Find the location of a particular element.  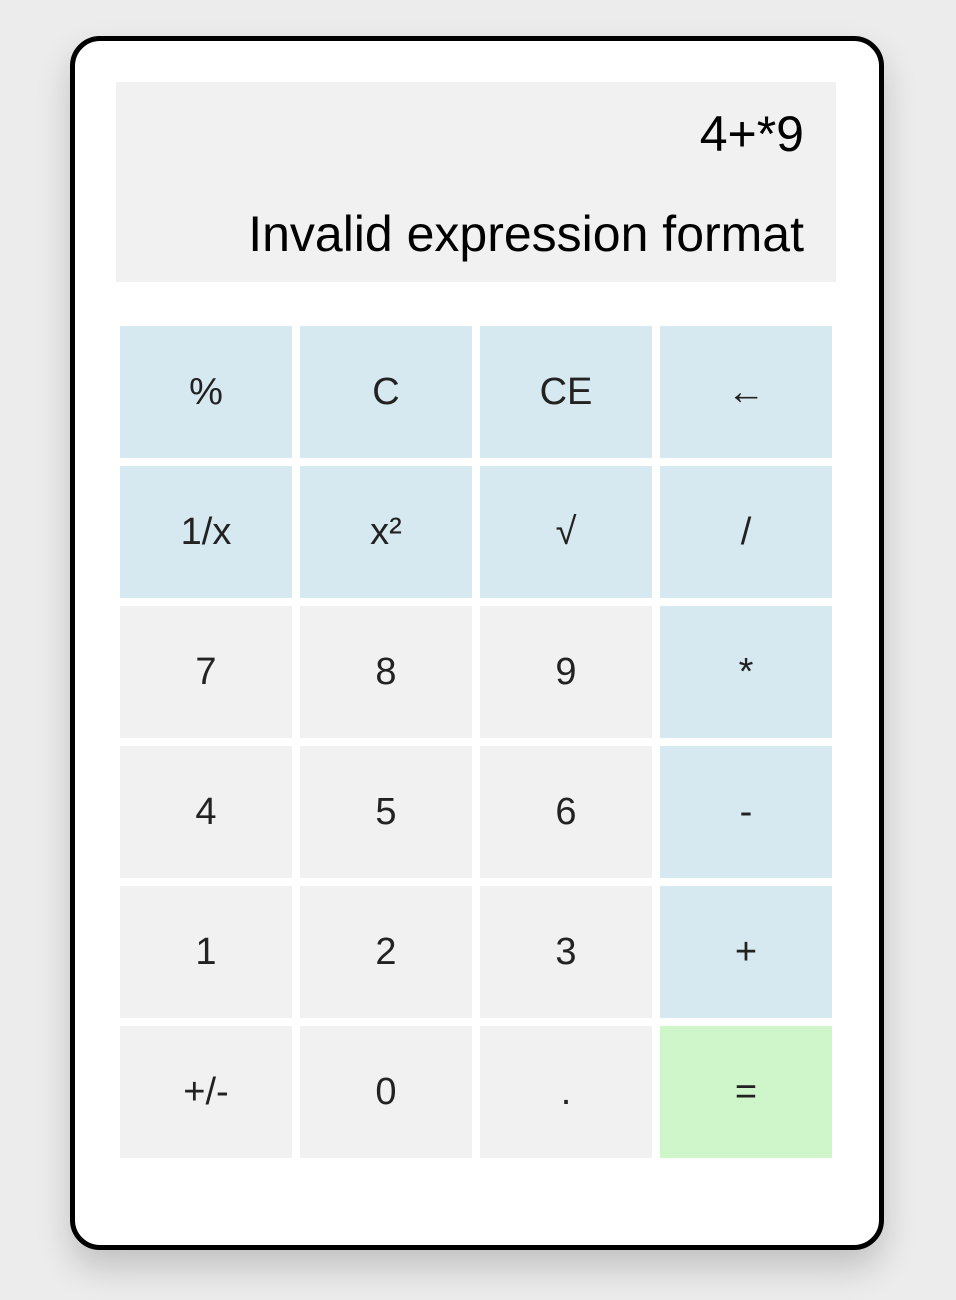

percent-key: % is located at coordinates (206, 392).